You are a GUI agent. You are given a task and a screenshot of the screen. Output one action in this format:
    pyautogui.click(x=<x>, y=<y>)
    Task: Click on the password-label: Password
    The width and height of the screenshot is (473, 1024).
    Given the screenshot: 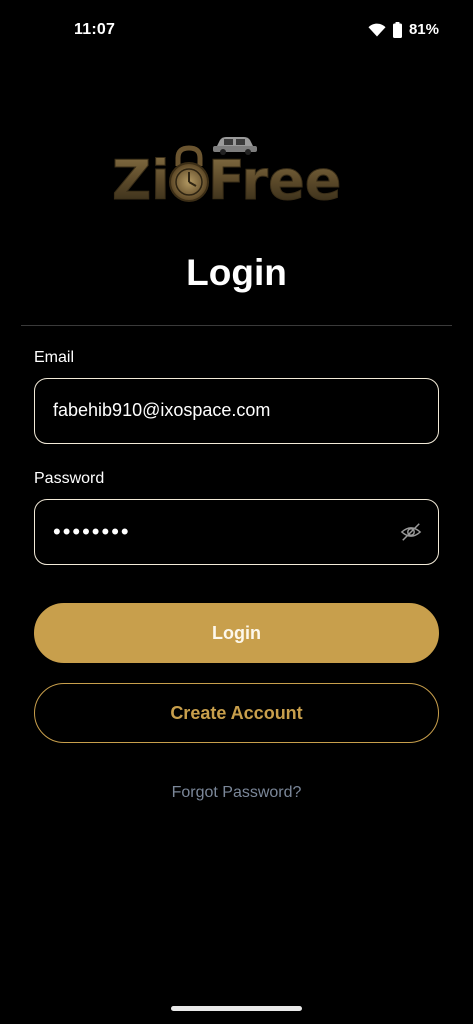 What is the action you would take?
    pyautogui.click(x=69, y=478)
    